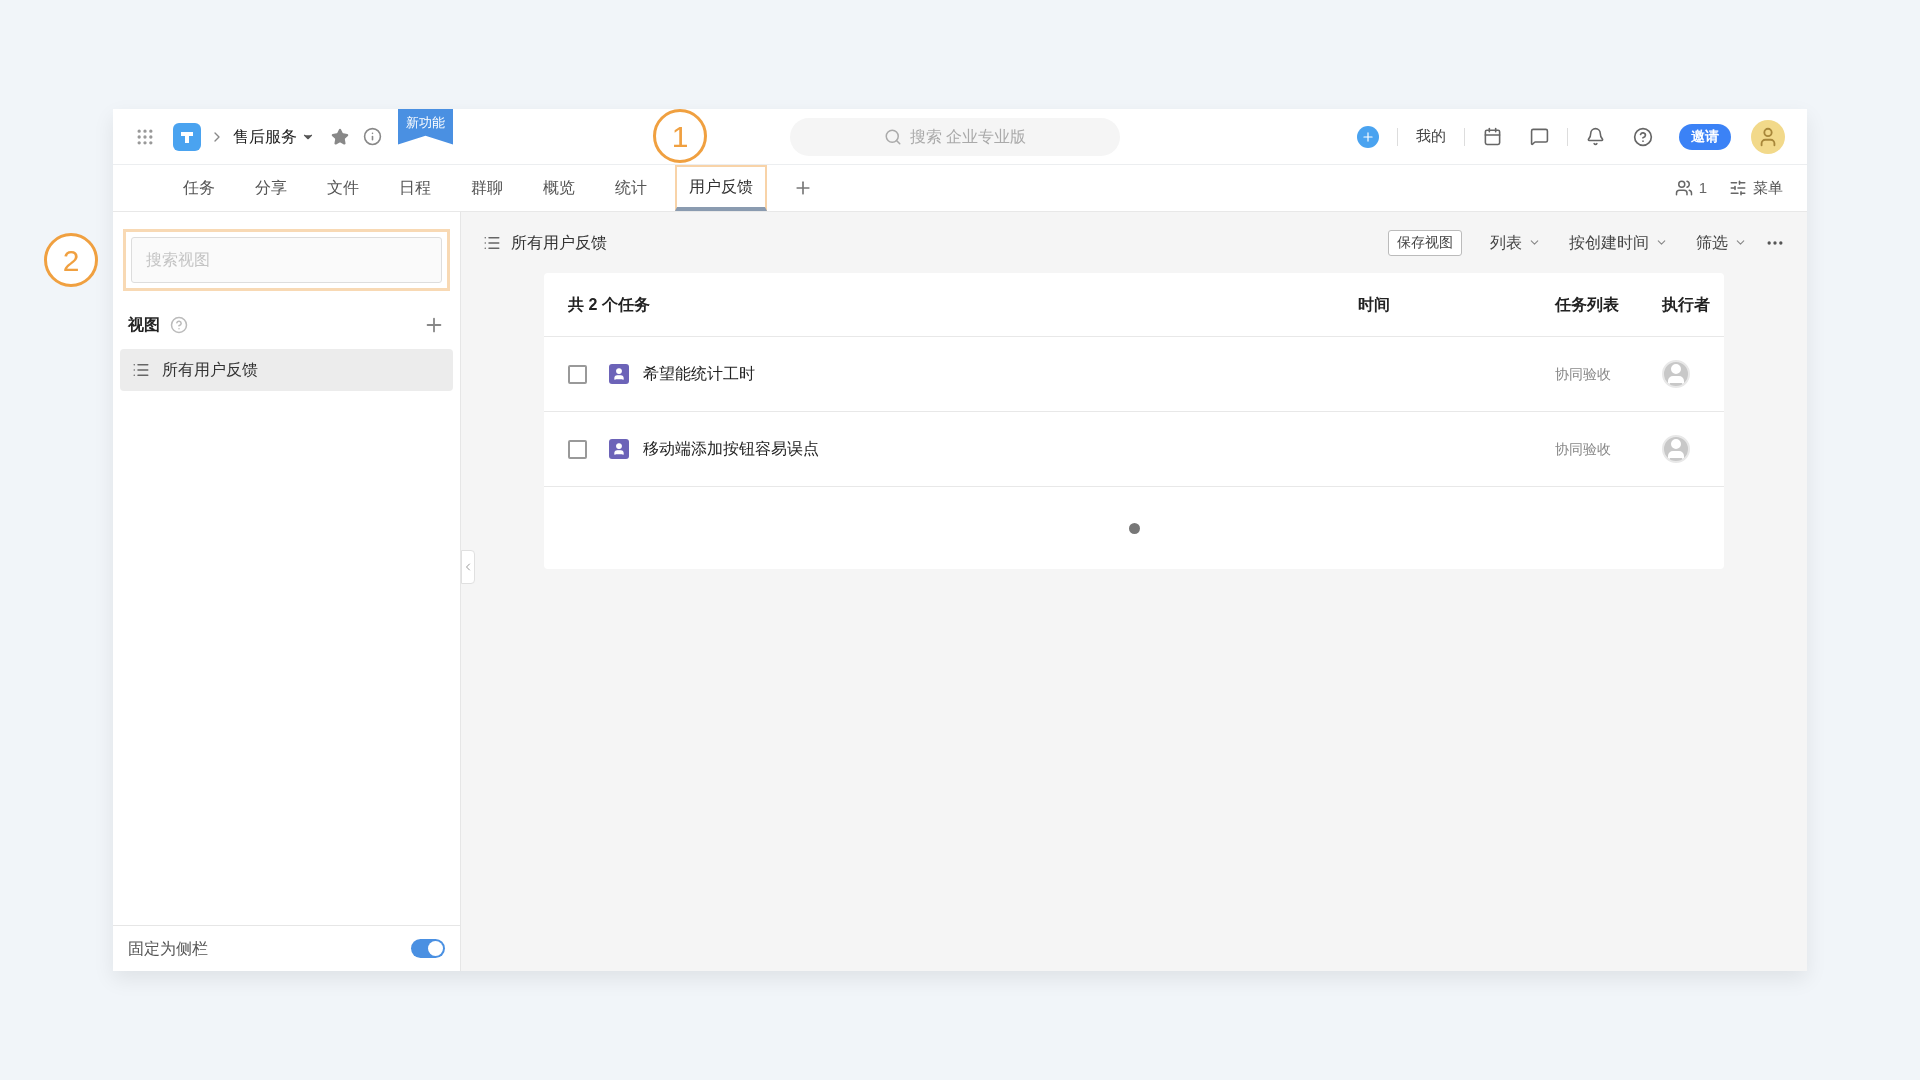  What do you see at coordinates (1368, 136) in the screenshot?
I see `add-icon` at bounding box center [1368, 136].